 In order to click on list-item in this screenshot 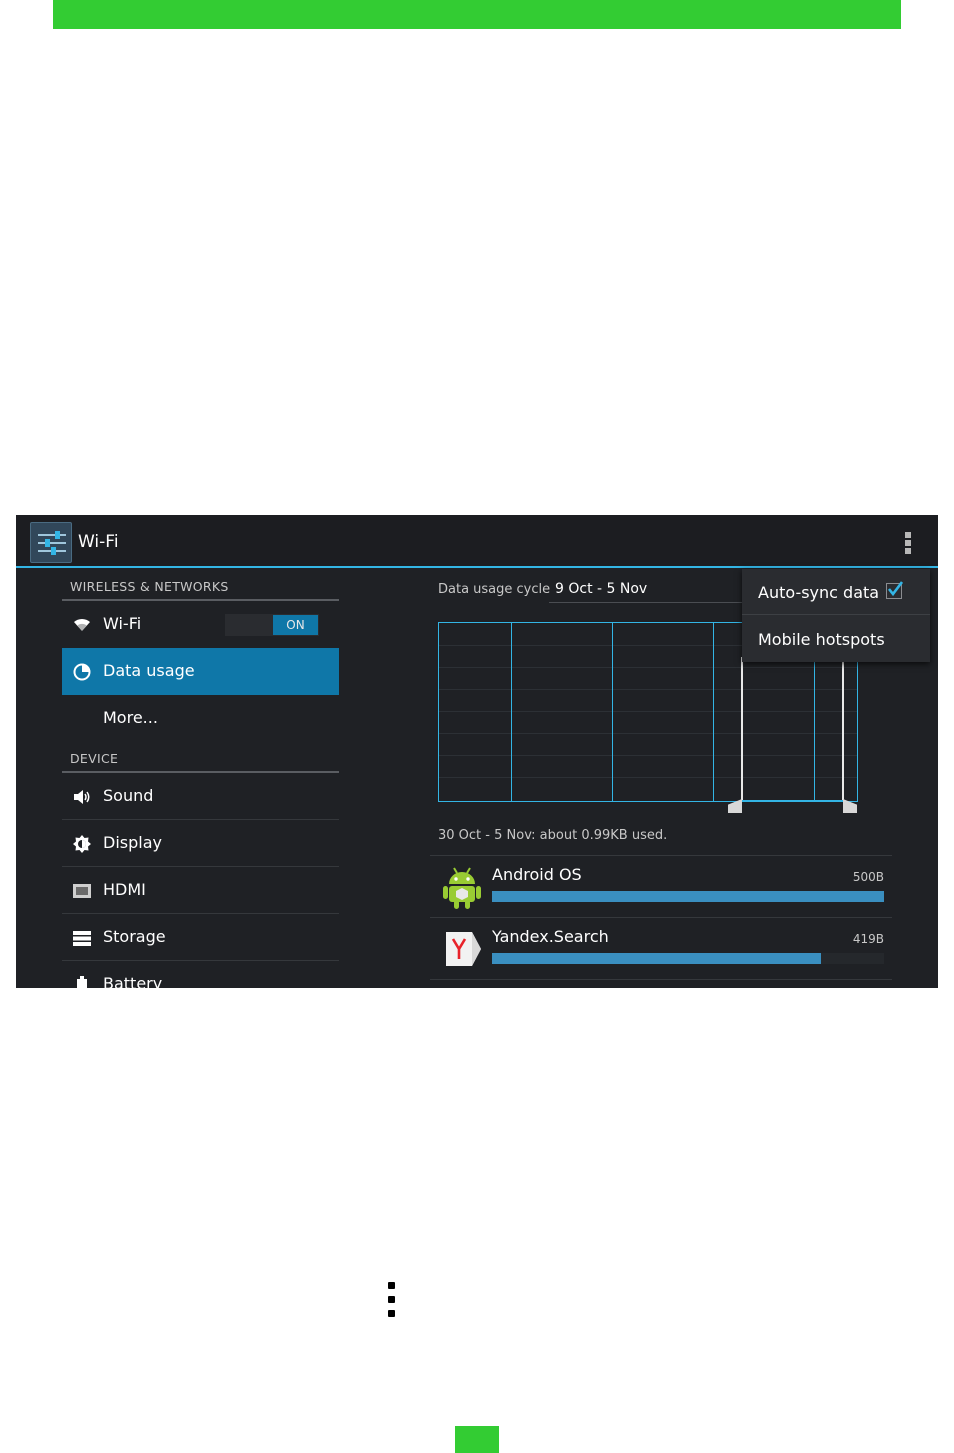, I will do `click(661, 983)`.